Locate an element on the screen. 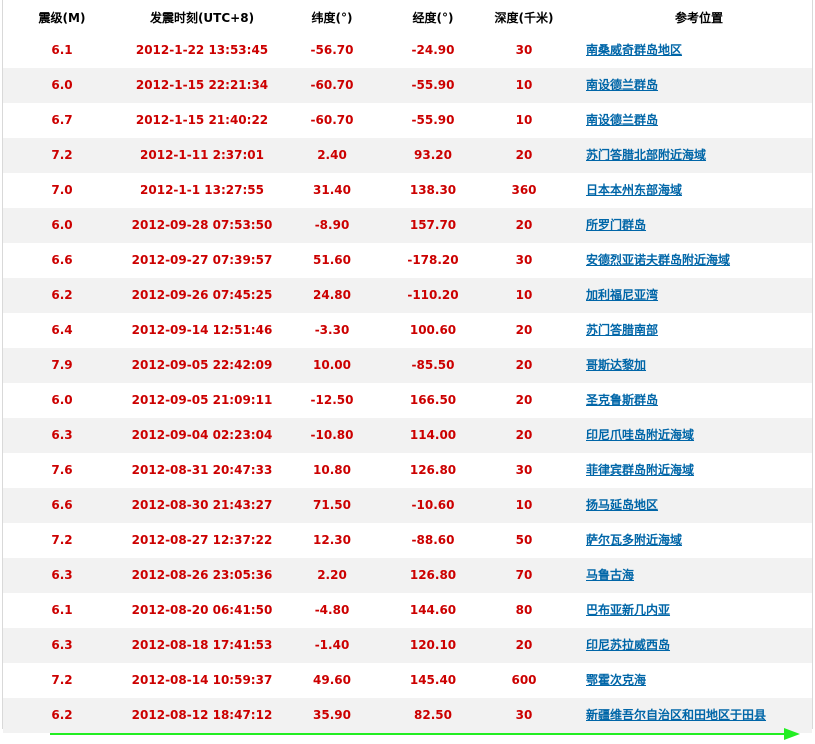 This screenshot has width=815, height=744. cell-depth: 360 is located at coordinates (524, 190).